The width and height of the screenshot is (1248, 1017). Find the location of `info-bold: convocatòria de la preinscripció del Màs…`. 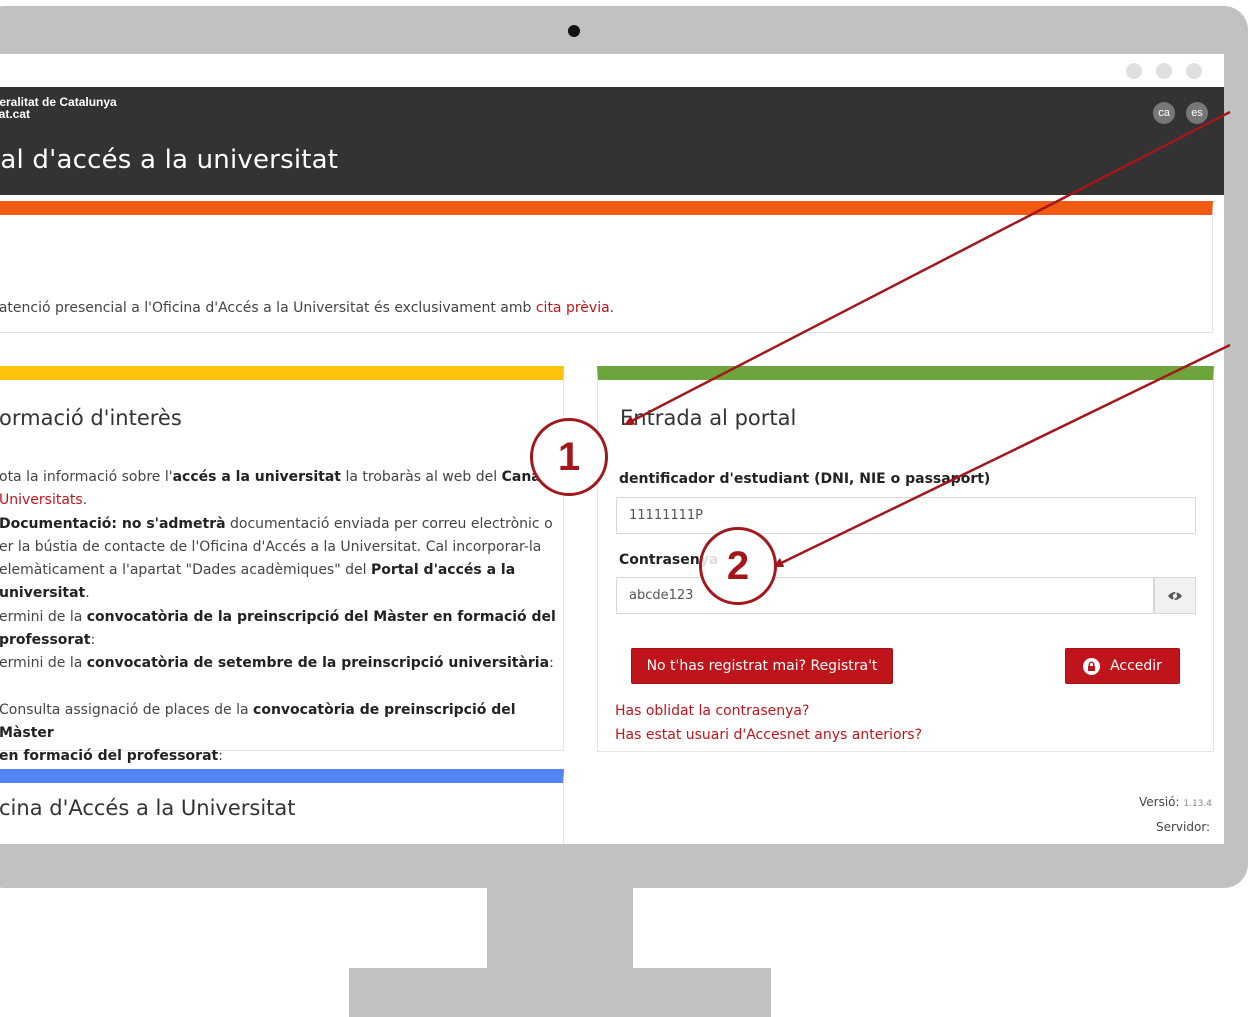

info-bold: convocatòria de la preinscripció del Màs… is located at coordinates (321, 616).